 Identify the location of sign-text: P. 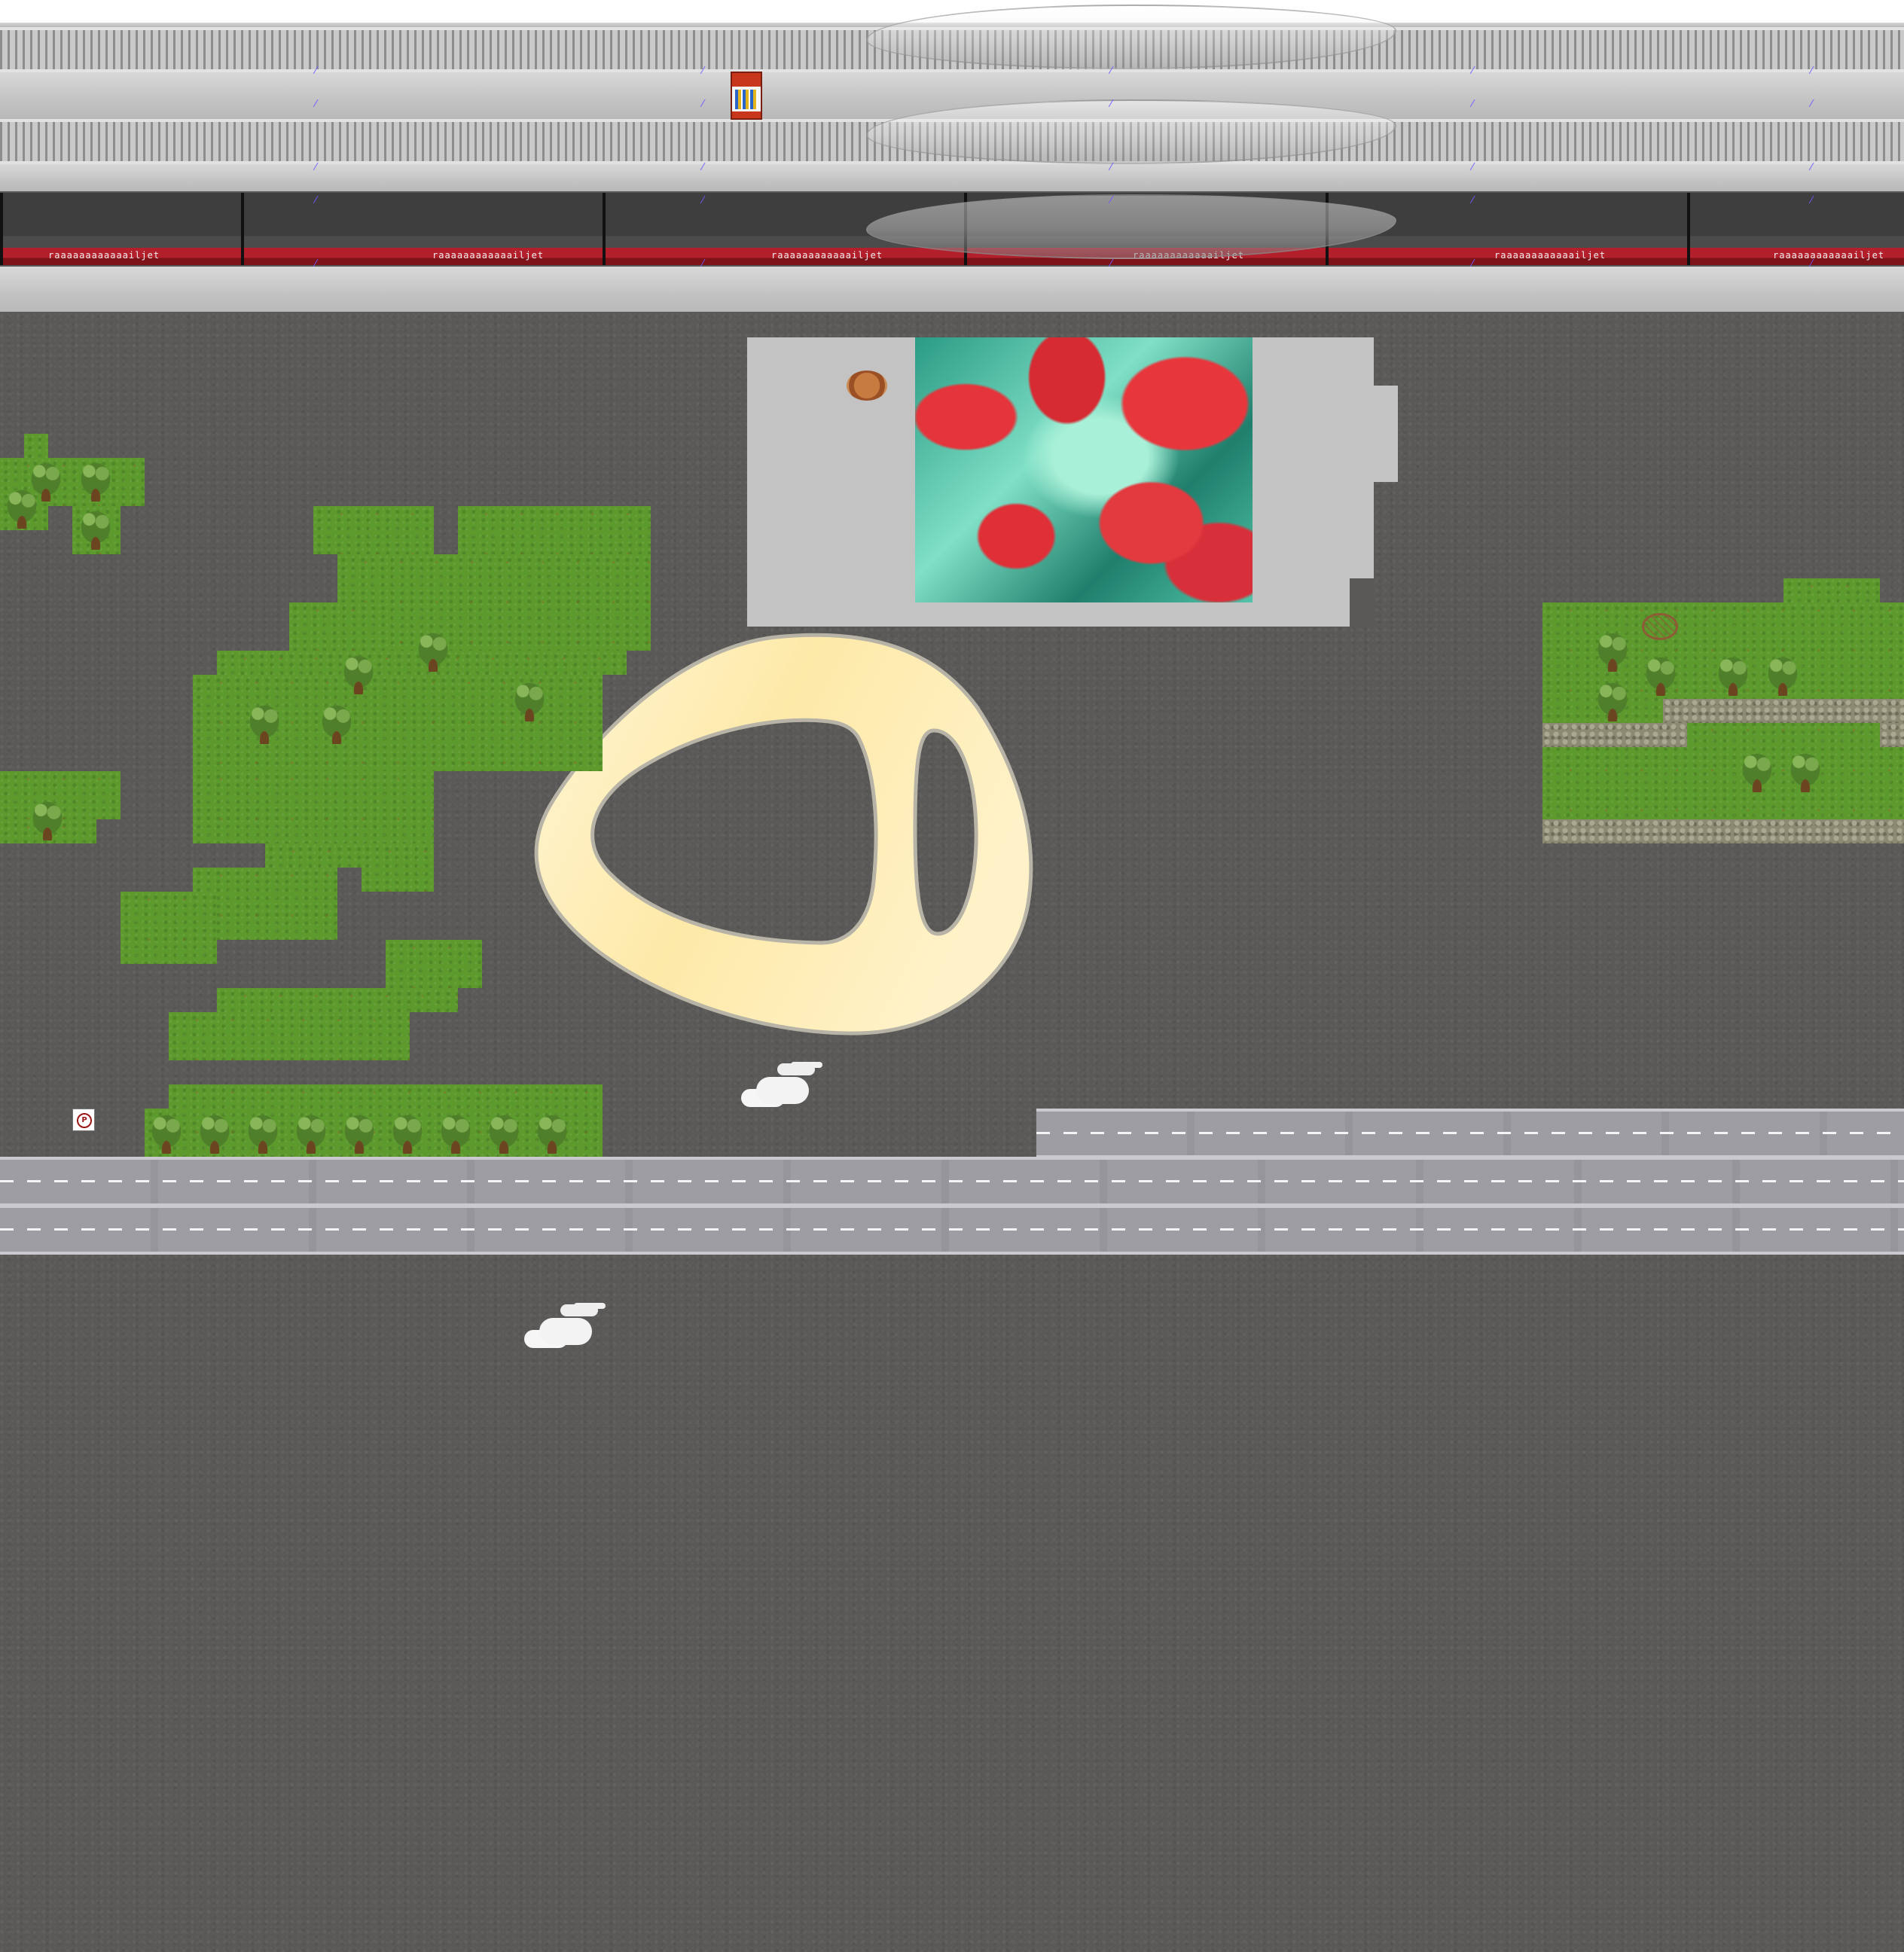
(84, 1120).